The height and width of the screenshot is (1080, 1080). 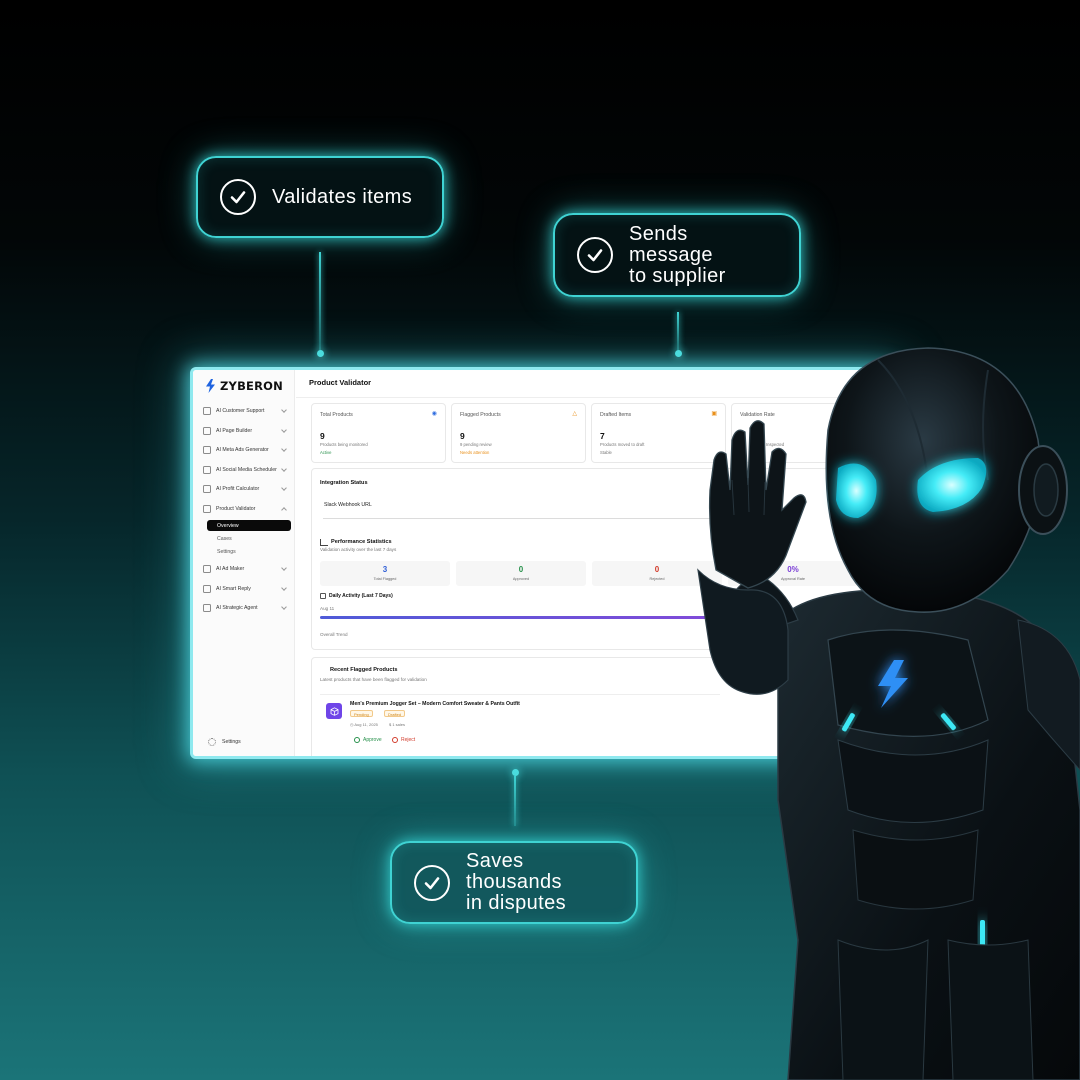 What do you see at coordinates (249, 525) in the screenshot?
I see `sidebar-subitem-overview: Overview` at bounding box center [249, 525].